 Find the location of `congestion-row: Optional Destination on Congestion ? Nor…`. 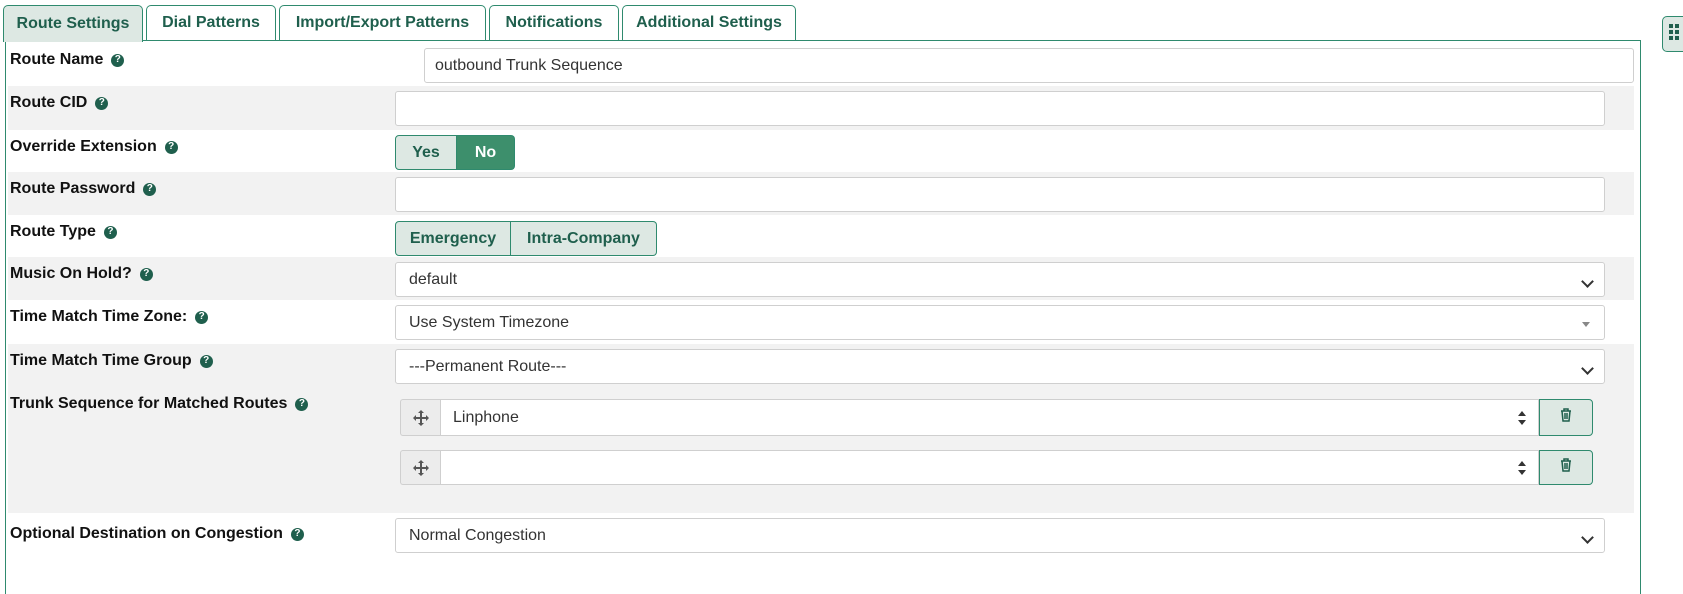

congestion-row: Optional Destination on Congestion ? Nor… is located at coordinates (821, 553).